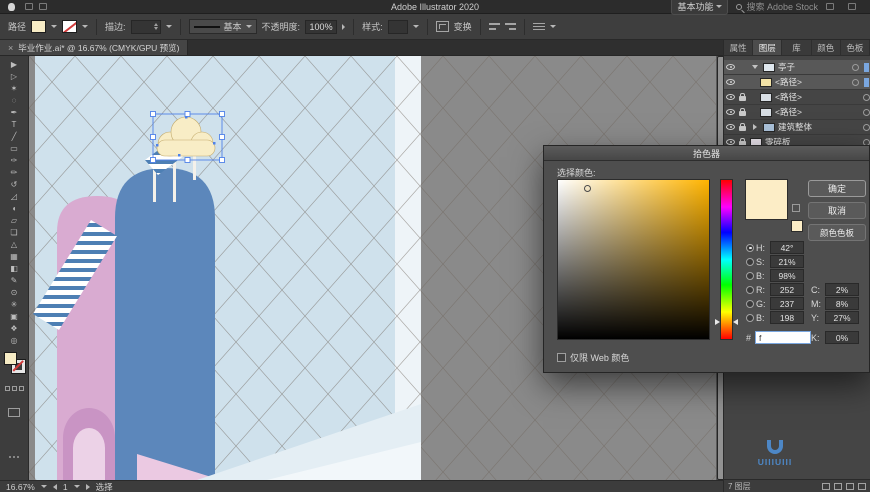  Describe the element at coordinates (14, 257) in the screenshot. I see `mesh-tool: ▦` at that location.